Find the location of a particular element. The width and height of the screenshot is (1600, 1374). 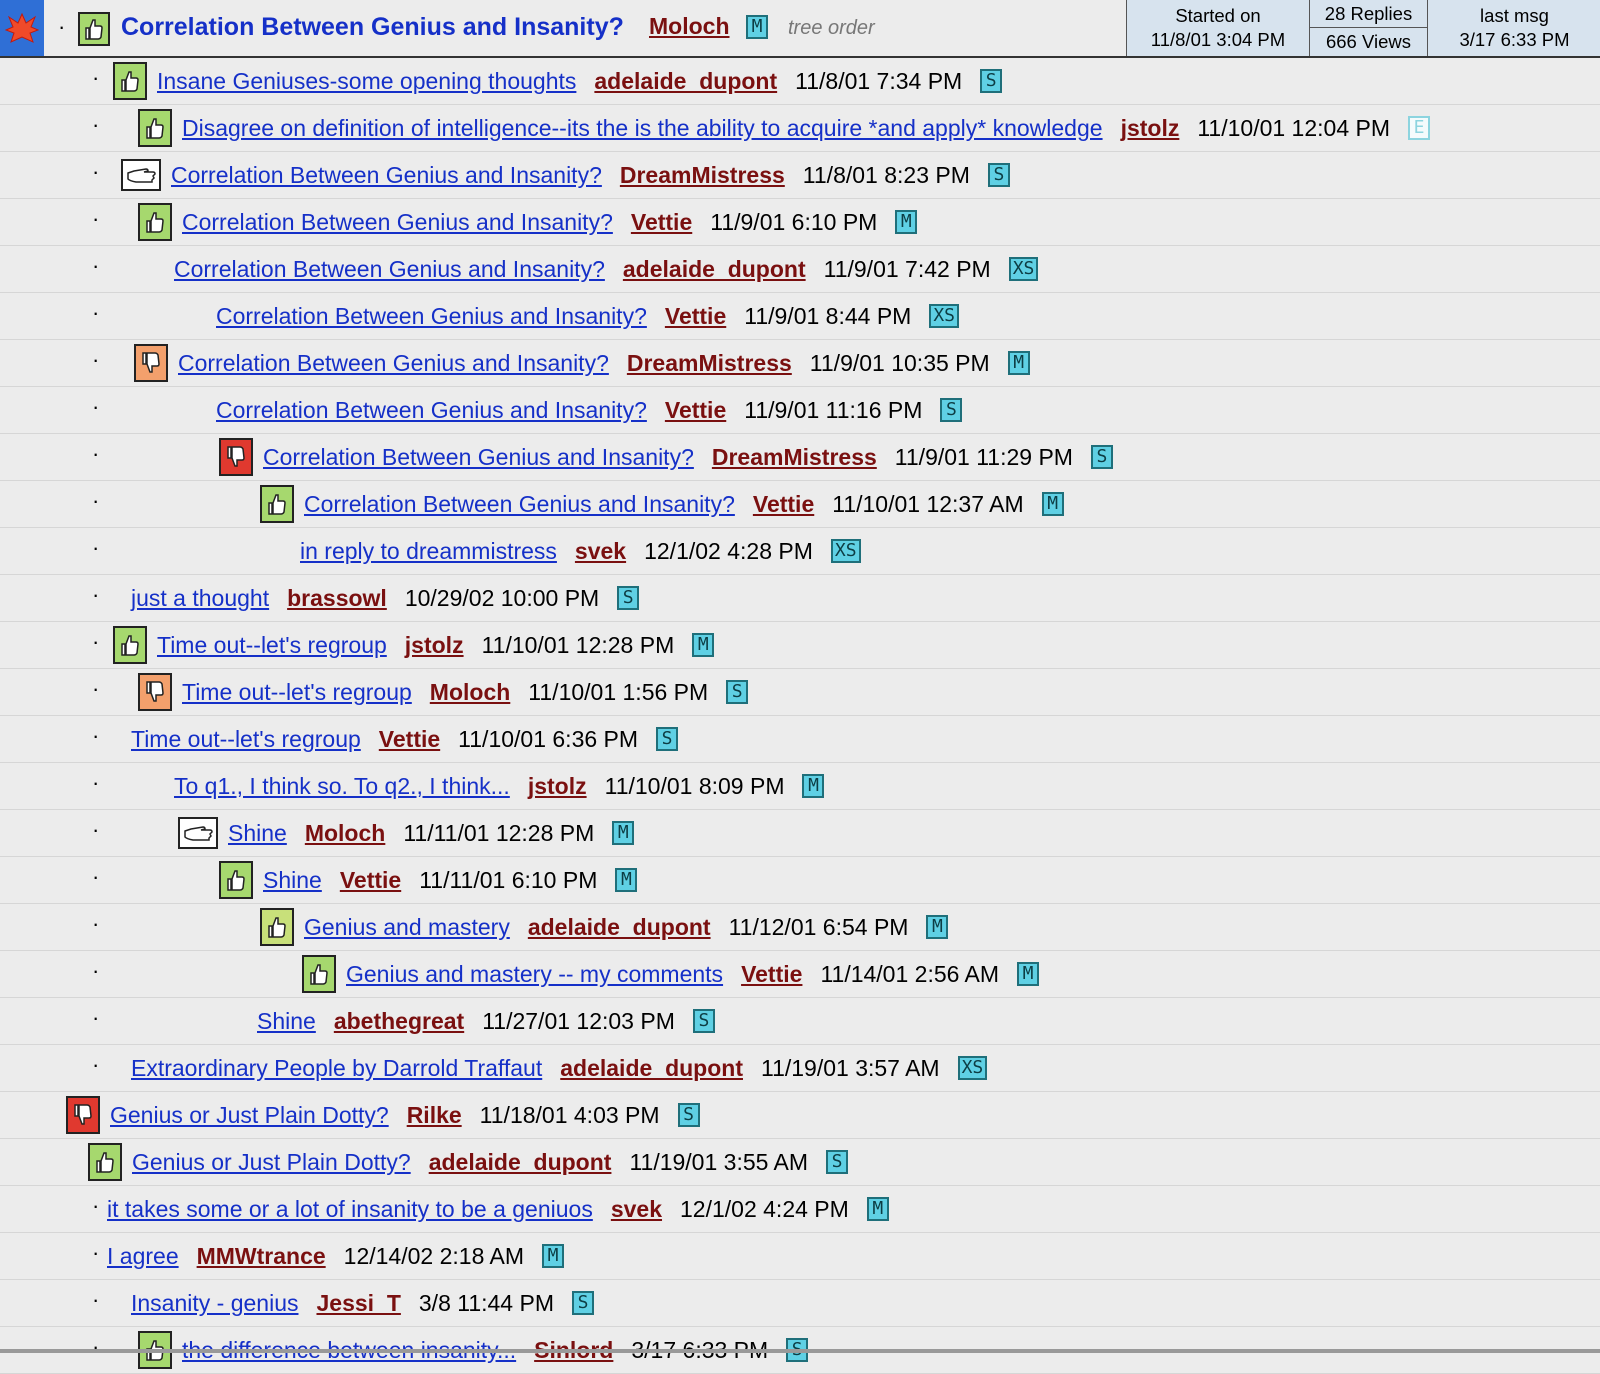

thread-author: Moloch is located at coordinates (689, 26).